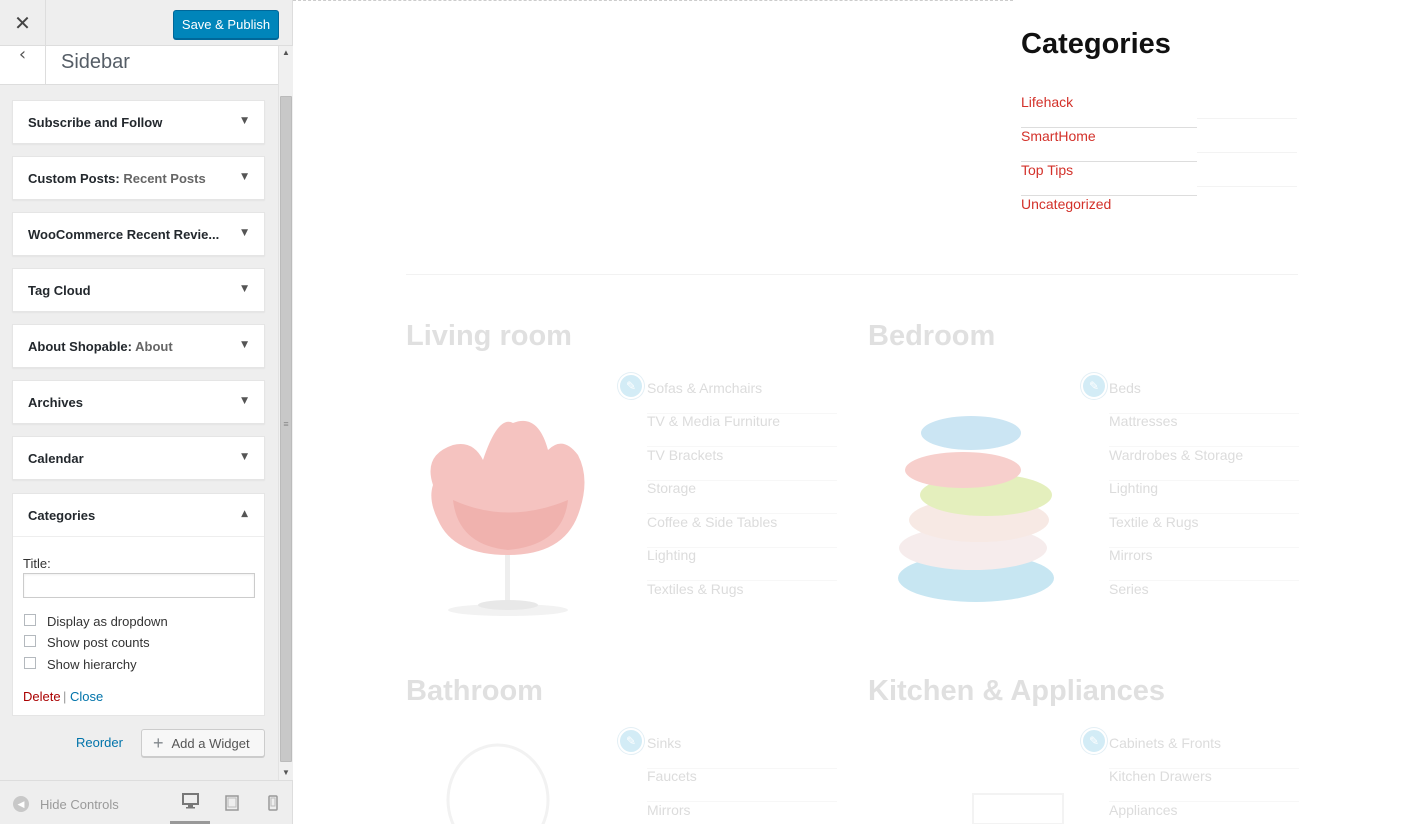 The width and height of the screenshot is (1411, 824). I want to click on save-publish-button: Save & Publish, so click(226, 24).